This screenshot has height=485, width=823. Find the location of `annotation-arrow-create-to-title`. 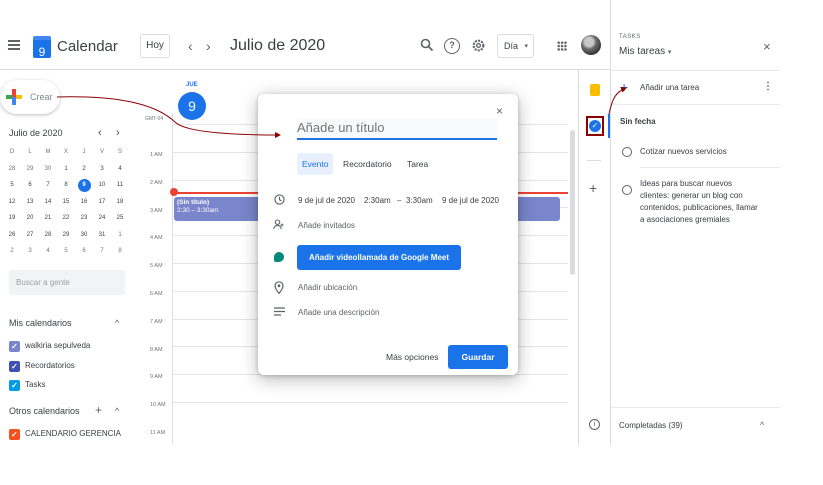

annotation-arrow-create-to-title is located at coordinates (168, 117).